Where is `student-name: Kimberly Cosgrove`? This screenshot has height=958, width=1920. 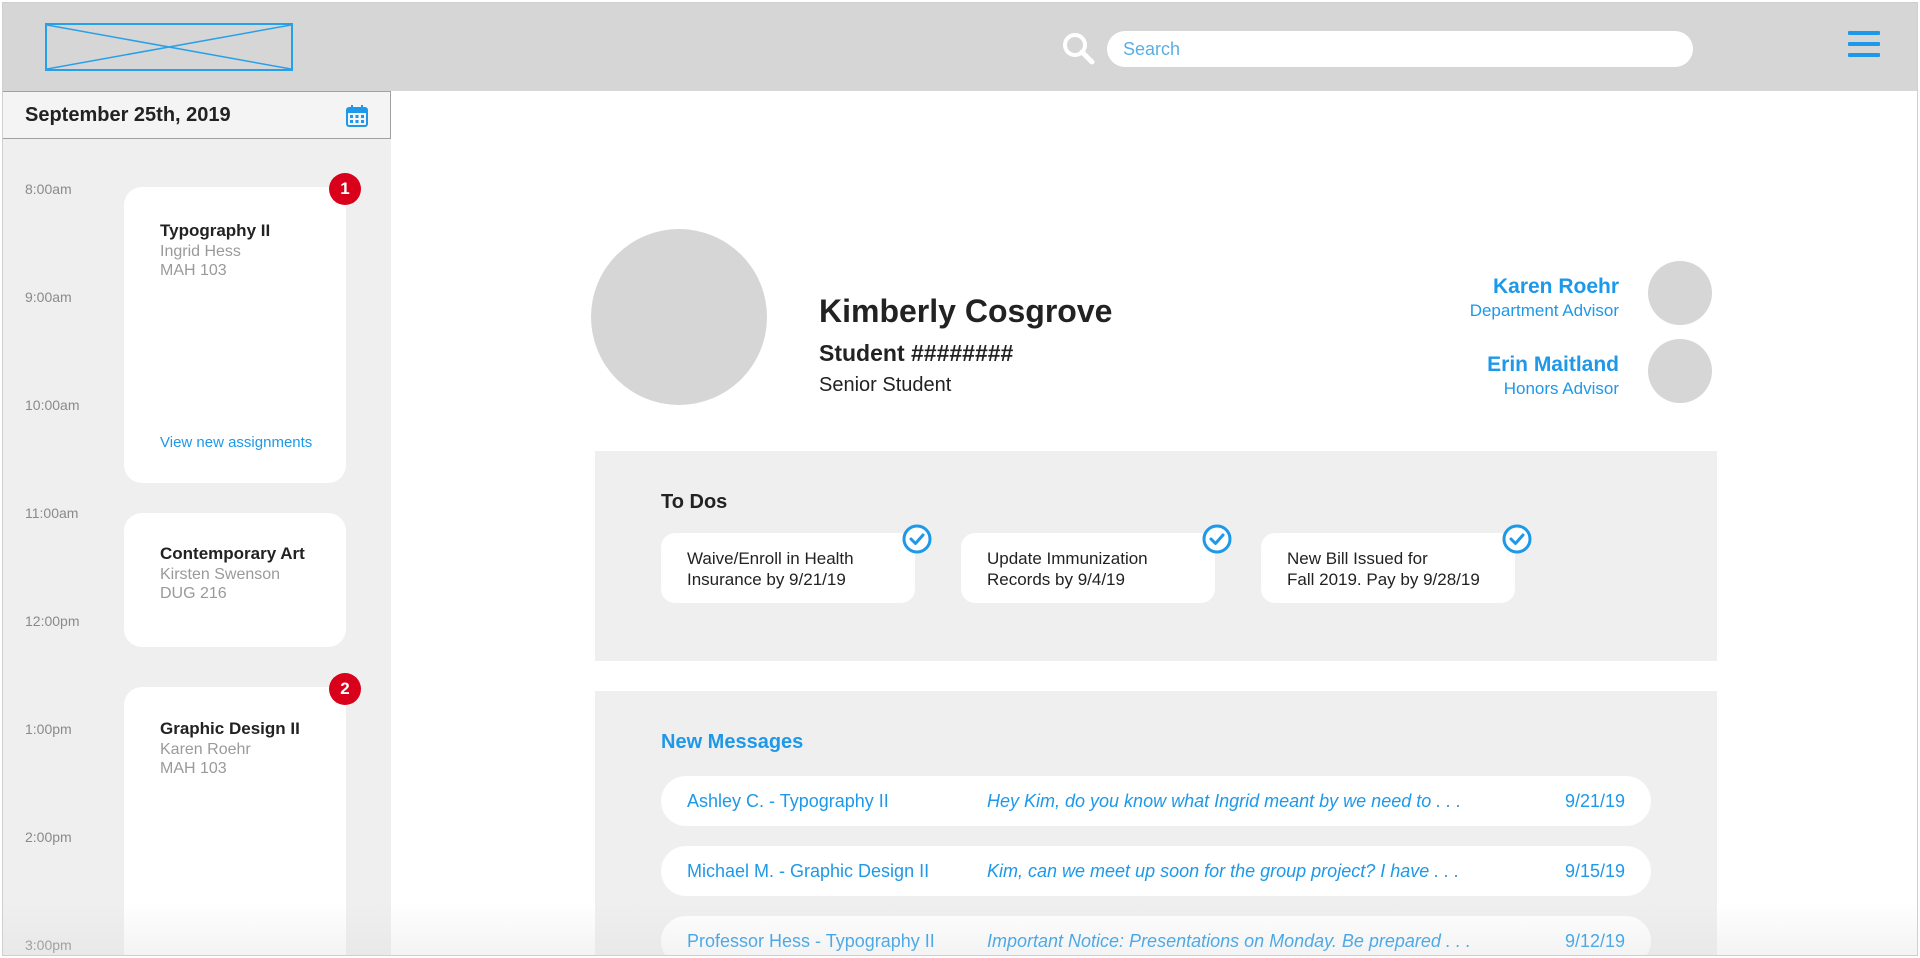 student-name: Kimberly Cosgrove is located at coordinates (966, 311).